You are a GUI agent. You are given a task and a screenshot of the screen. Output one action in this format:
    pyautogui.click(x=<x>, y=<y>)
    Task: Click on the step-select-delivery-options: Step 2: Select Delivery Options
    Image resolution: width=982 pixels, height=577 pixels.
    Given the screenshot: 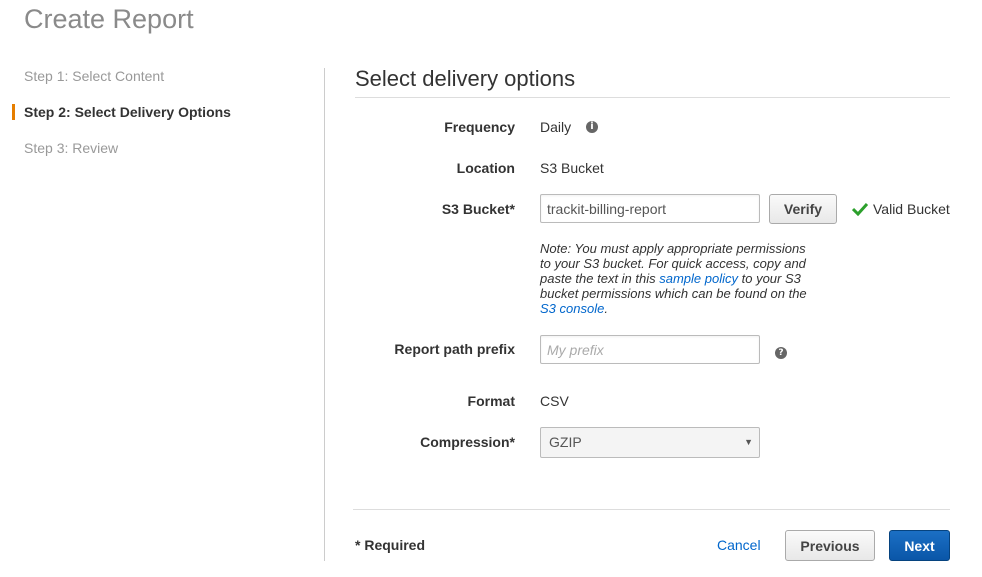 What is the action you would take?
    pyautogui.click(x=162, y=118)
    